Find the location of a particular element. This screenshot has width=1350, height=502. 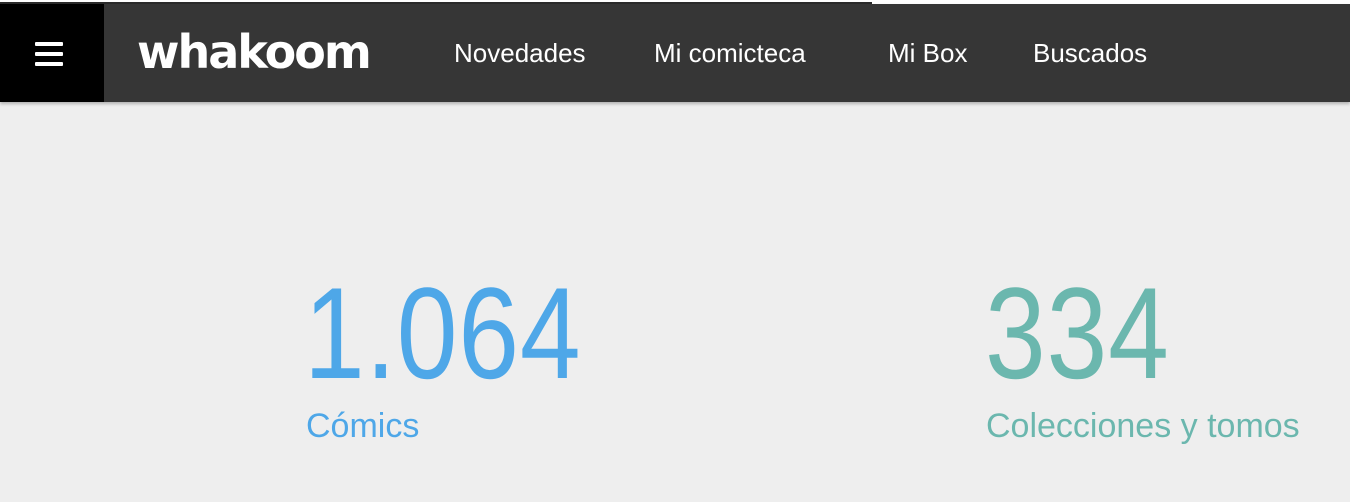

nav-link-novedades: Novedades is located at coordinates (520, 53).